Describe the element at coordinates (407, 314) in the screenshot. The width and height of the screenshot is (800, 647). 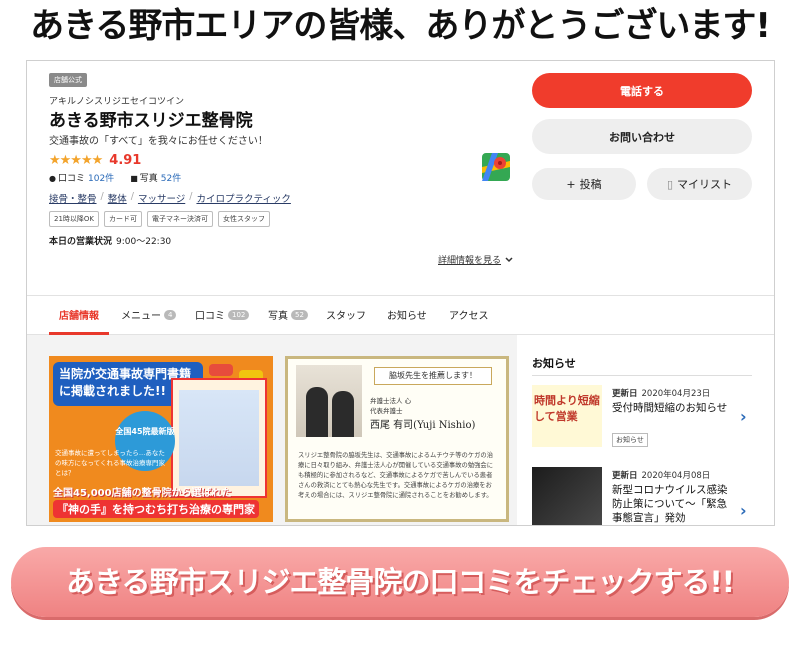
I see `tab-news: お知らせ` at that location.